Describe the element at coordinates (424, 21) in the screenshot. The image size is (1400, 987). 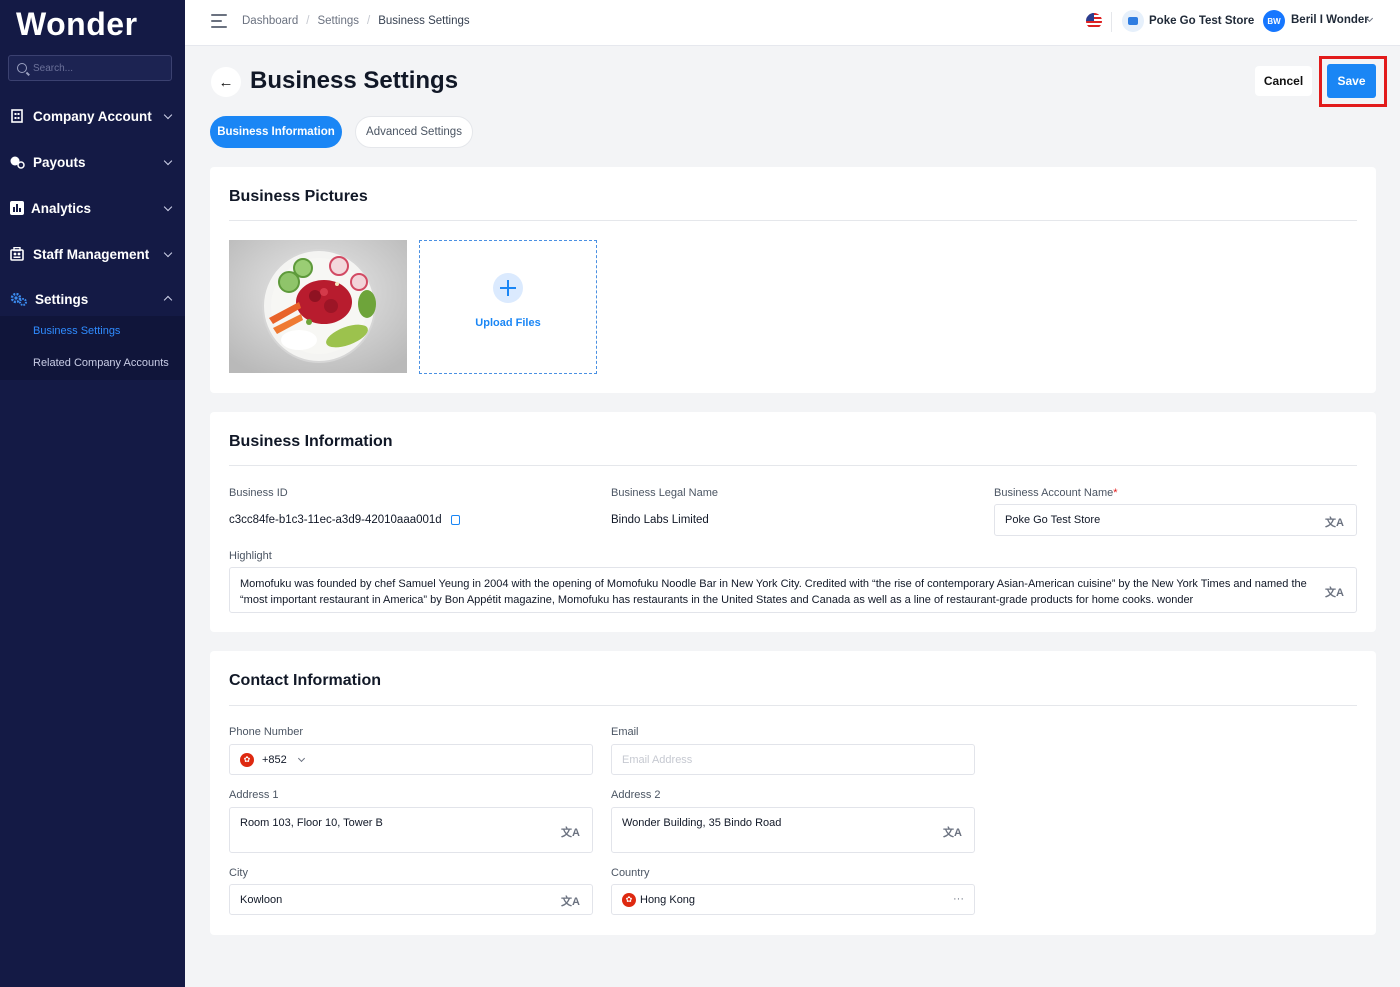
I see `breadcrumb-current: Business Settings` at that location.